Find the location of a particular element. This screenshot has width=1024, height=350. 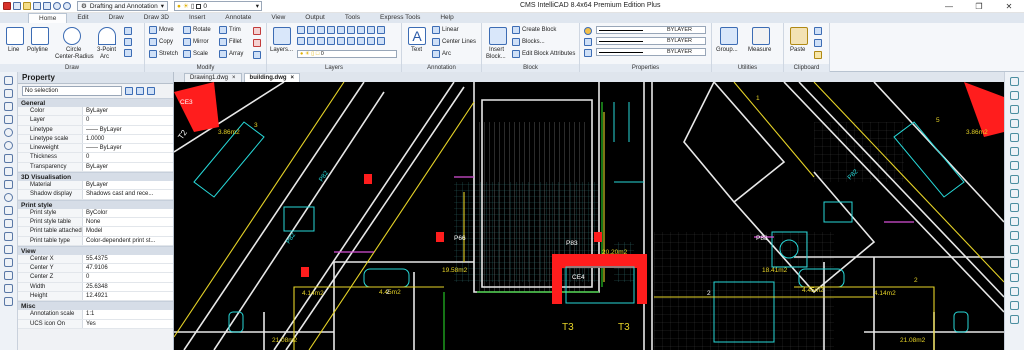

restore-icon: ❐ is located at coordinates (979, 6).